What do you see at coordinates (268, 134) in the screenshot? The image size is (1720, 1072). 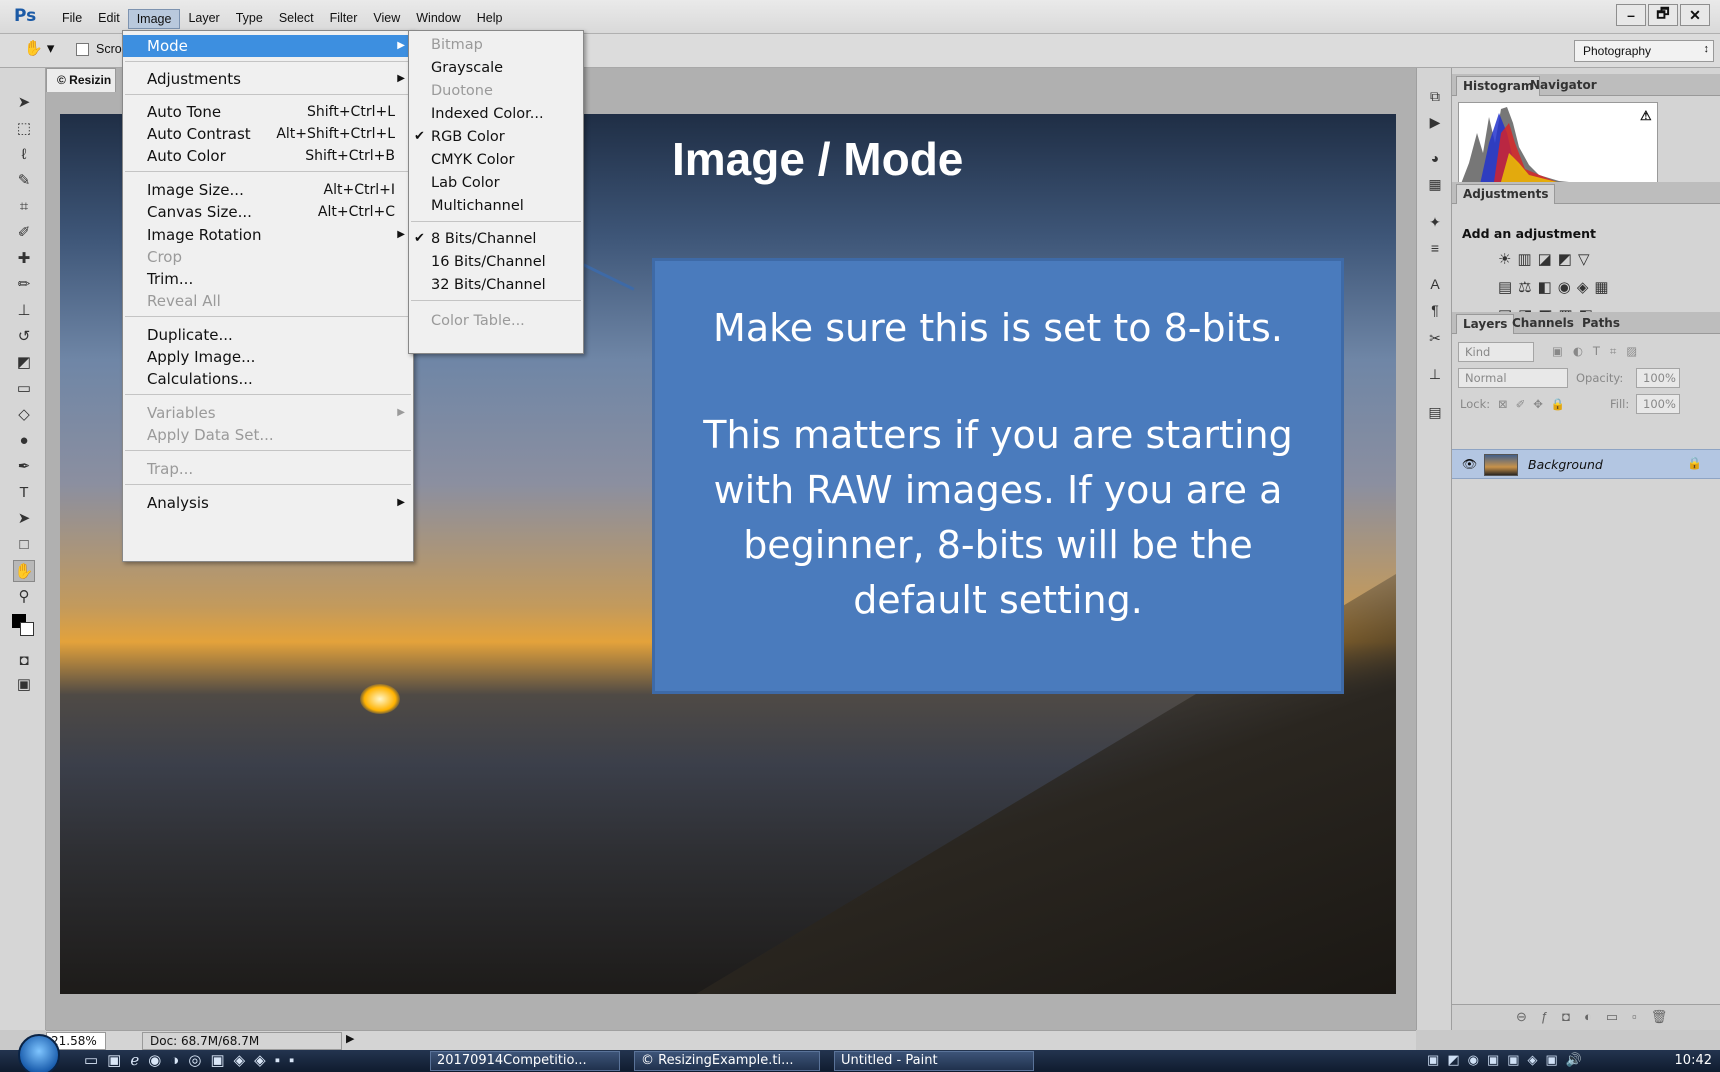 I see `menu-item-auto-contrast: Auto Contrast Alt+Shift+Ctrl+L` at bounding box center [268, 134].